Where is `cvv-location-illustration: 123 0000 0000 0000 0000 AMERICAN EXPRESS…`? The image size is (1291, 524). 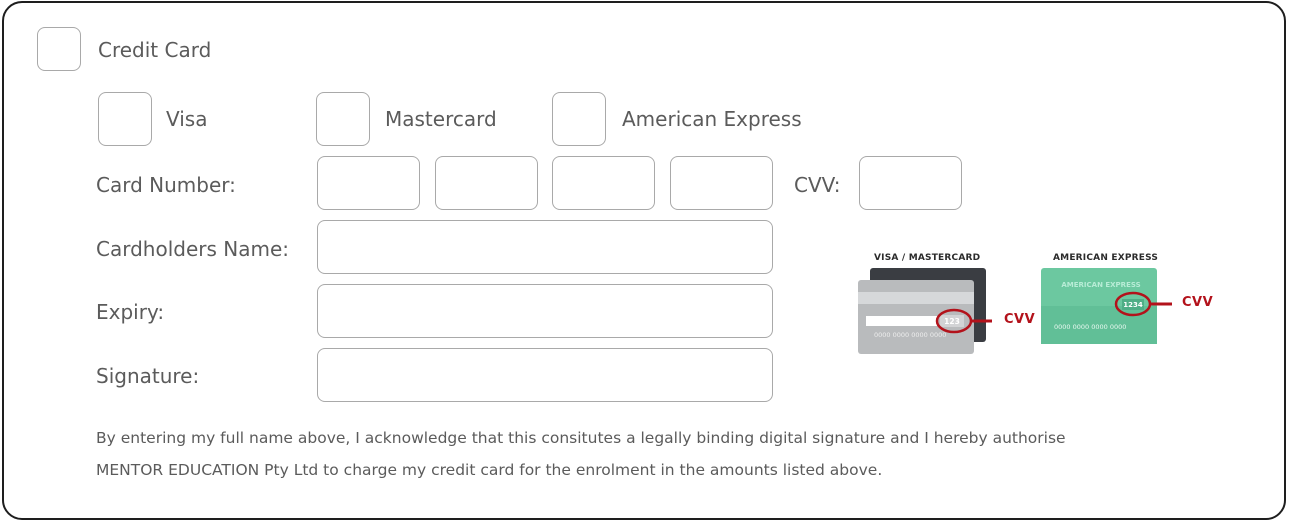
cvv-location-illustration: 123 0000 0000 0000 0000 AMERICAN EXPRESS… is located at coordinates (1015, 311).